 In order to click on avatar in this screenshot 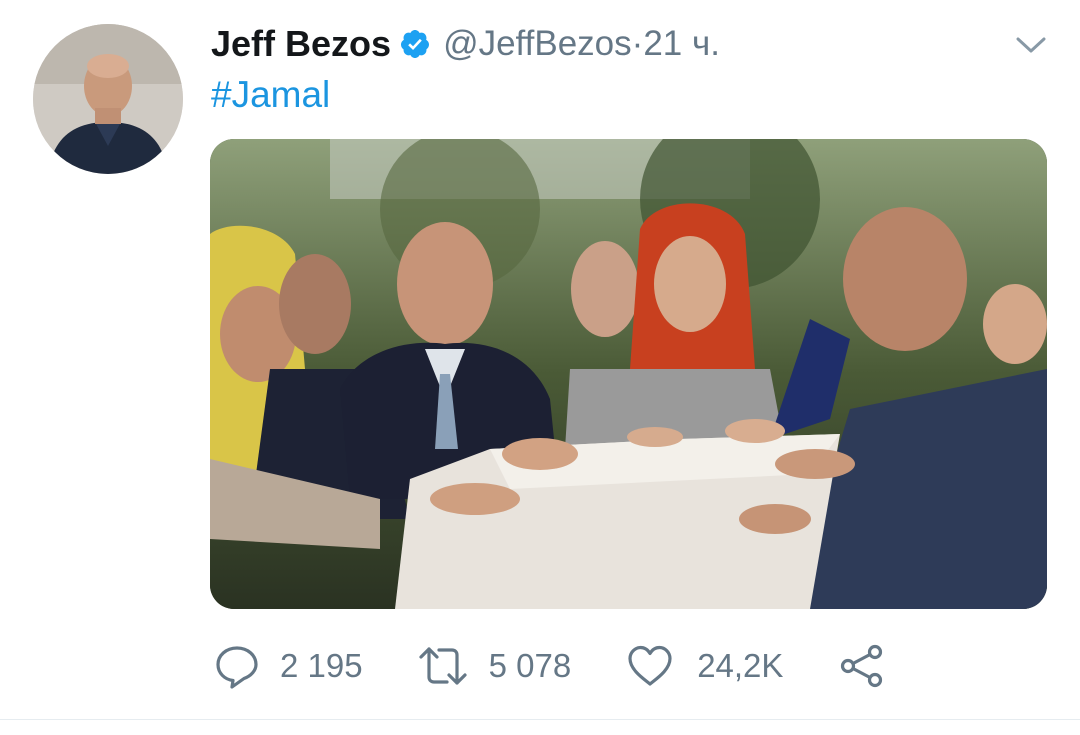, I will do `click(108, 99)`.